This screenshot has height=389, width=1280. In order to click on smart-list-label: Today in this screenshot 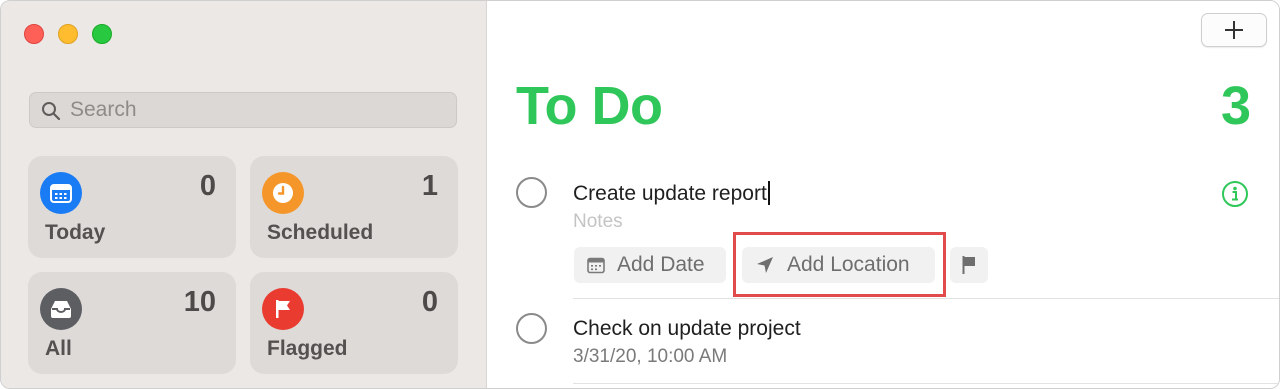, I will do `click(75, 232)`.